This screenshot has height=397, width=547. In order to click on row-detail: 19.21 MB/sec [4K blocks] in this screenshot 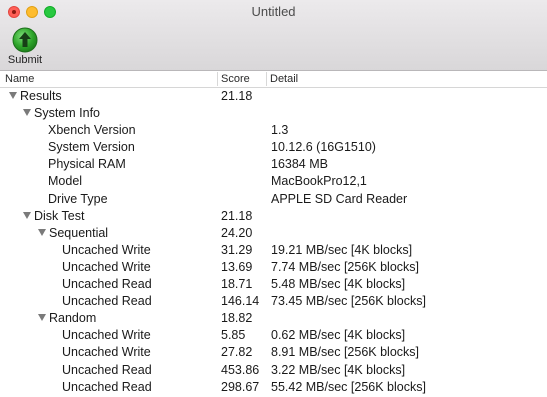, I will do `click(342, 249)`.